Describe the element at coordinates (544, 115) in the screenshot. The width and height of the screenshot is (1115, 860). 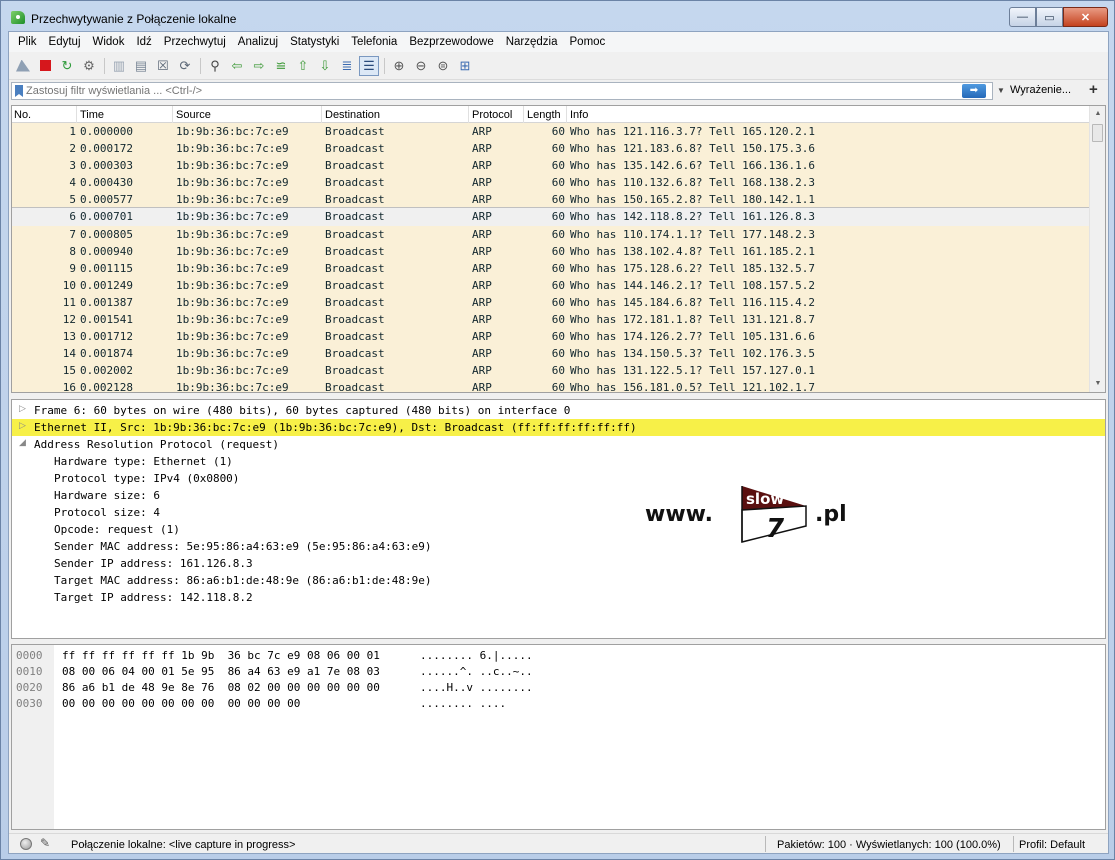
I see `column-header-len: Length` at that location.